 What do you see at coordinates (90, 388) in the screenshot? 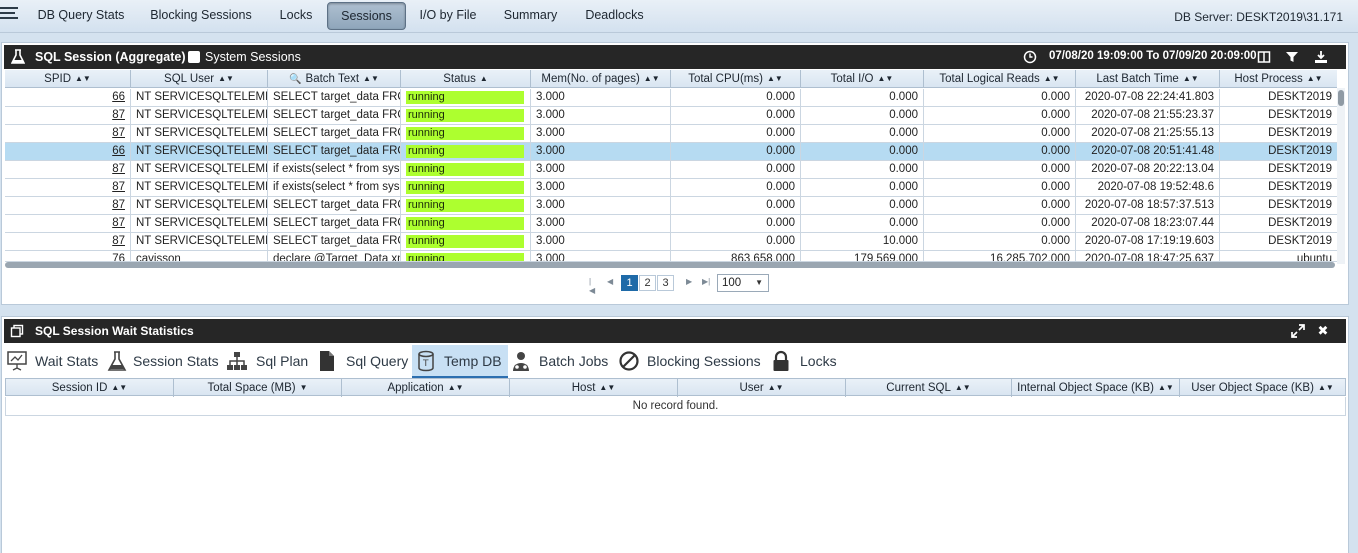
I see `col-session-id: Session ID ▲▼` at bounding box center [90, 388].